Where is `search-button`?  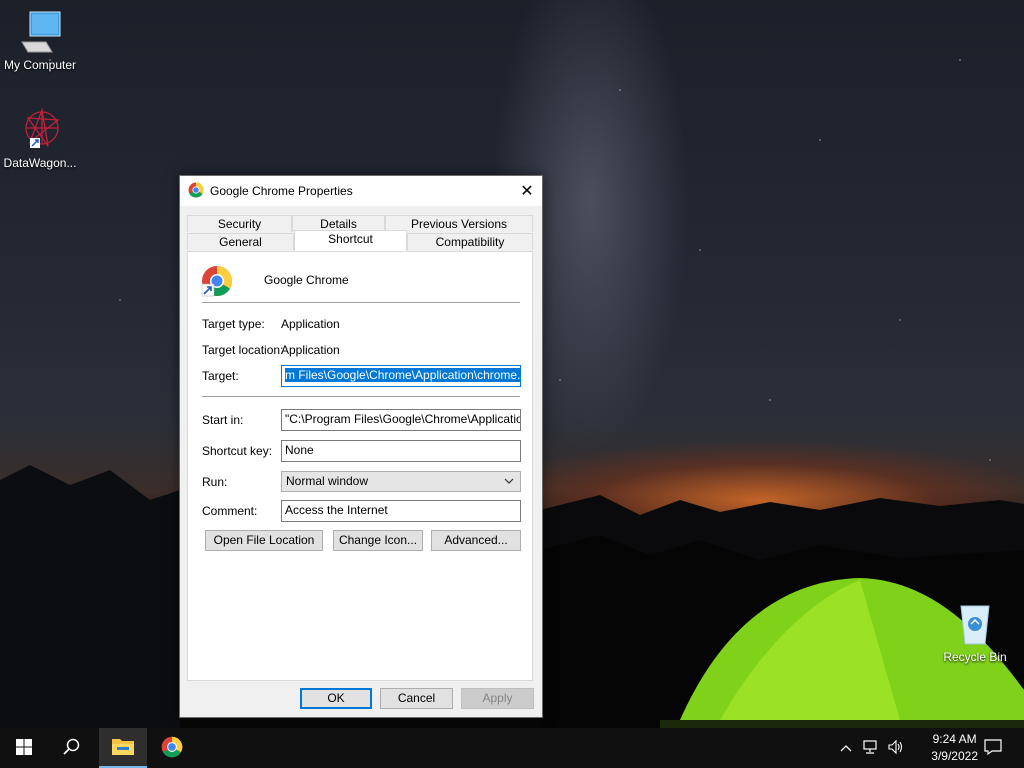
search-button is located at coordinates (72, 748).